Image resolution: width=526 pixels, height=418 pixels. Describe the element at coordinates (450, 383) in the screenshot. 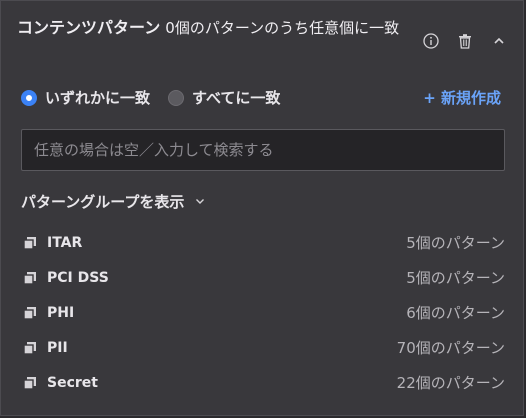

I see `group-count: 22個のパターン` at that location.